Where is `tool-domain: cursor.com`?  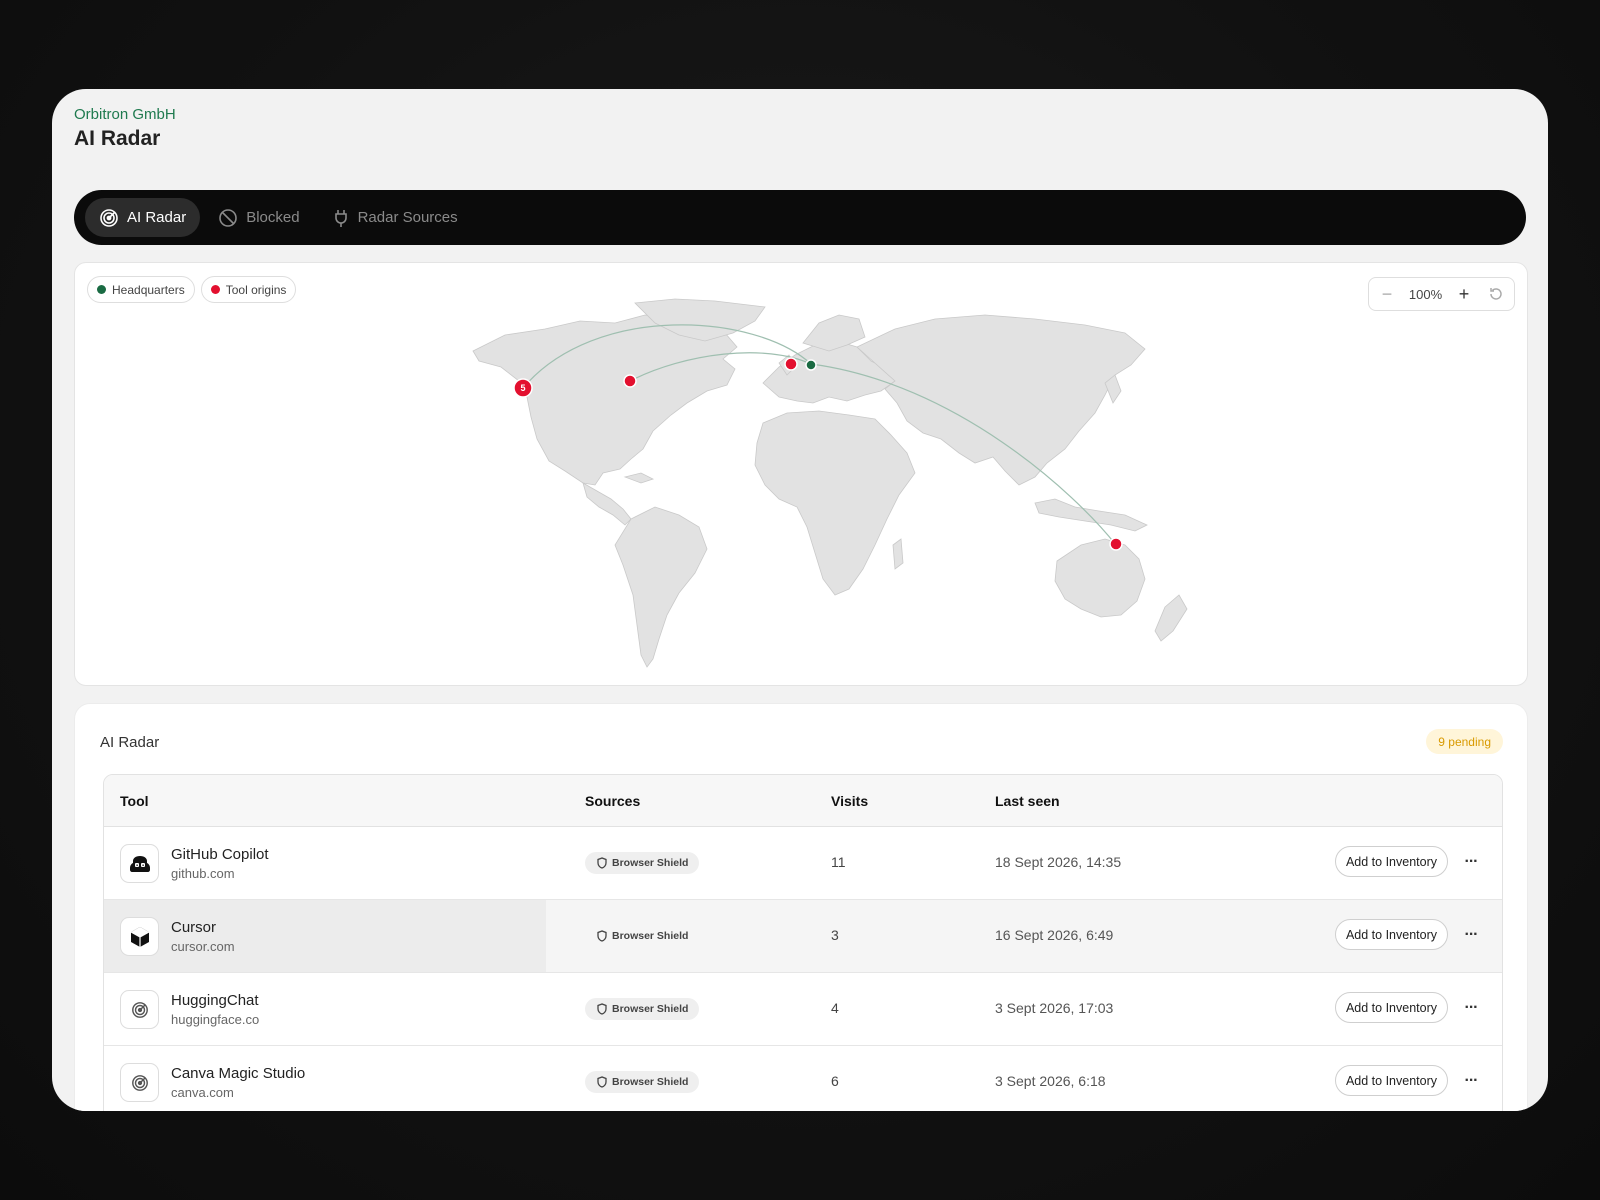
tool-domain: cursor.com is located at coordinates (203, 946).